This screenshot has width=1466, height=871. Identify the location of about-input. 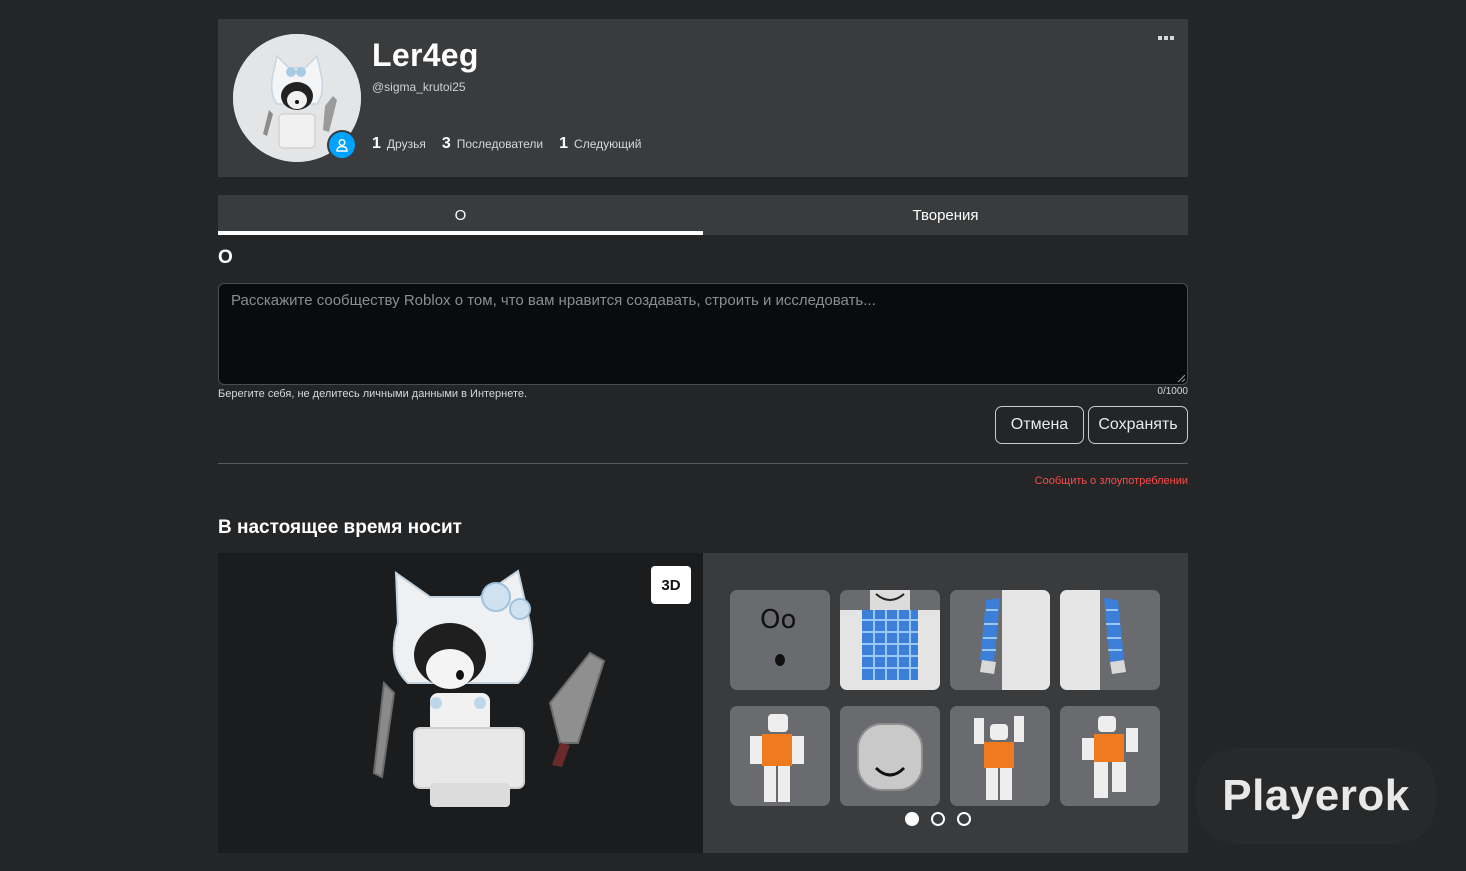
(703, 334).